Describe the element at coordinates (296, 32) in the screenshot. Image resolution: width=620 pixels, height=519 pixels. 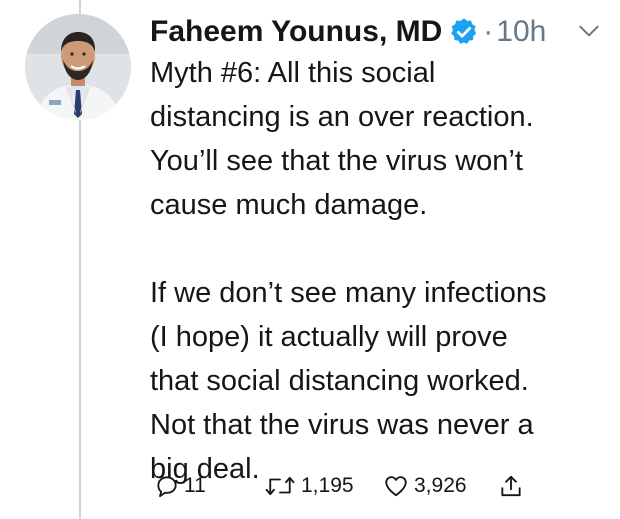
I see `author-name: Faheem Younus, MD` at that location.